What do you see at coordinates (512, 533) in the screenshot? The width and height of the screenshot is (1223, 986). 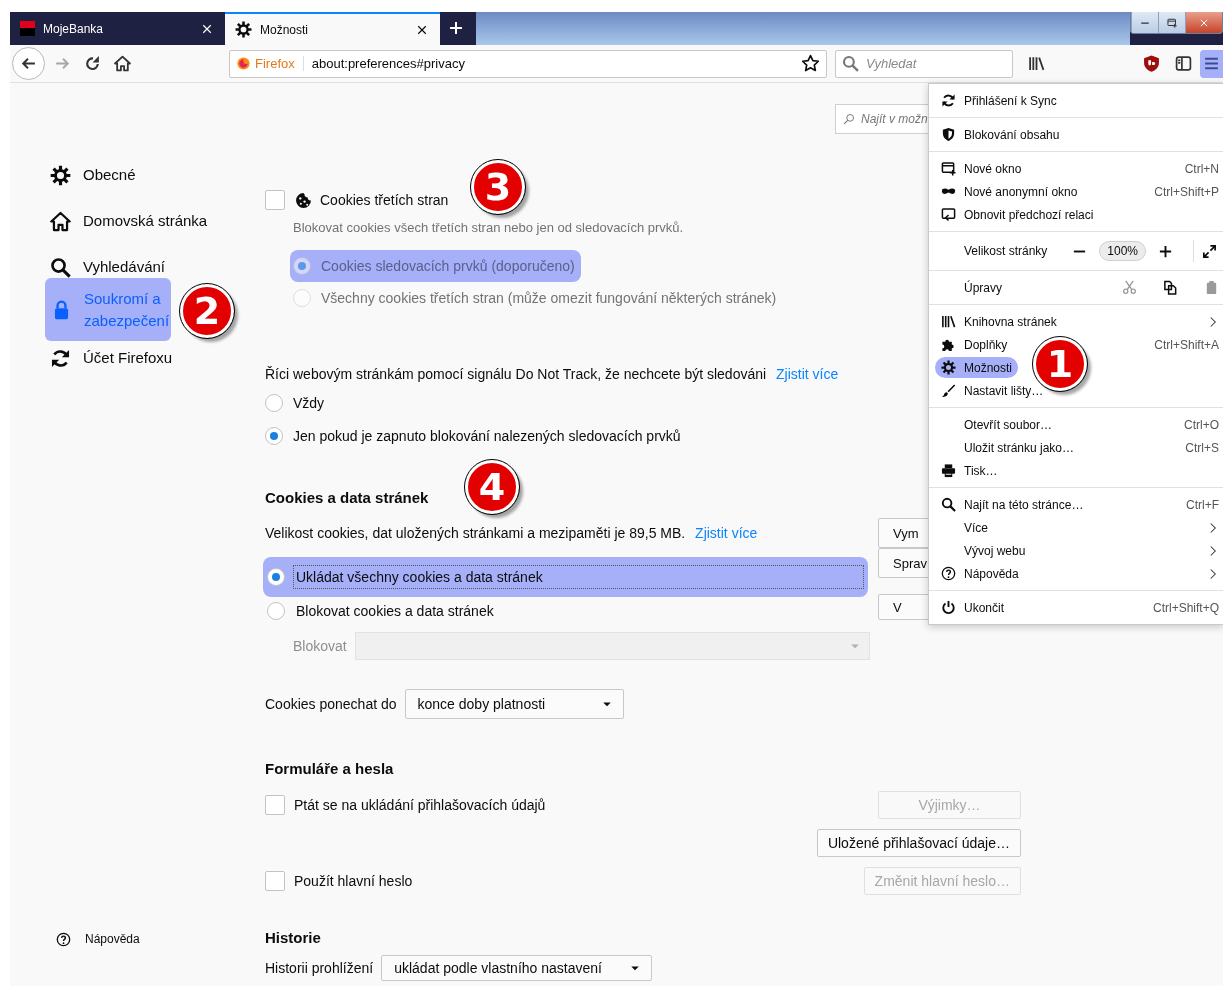 I see `size-text: Velikost cookies, dat uložených stránkami a mezipaměti je 89,5 MB. Zjistit více` at bounding box center [512, 533].